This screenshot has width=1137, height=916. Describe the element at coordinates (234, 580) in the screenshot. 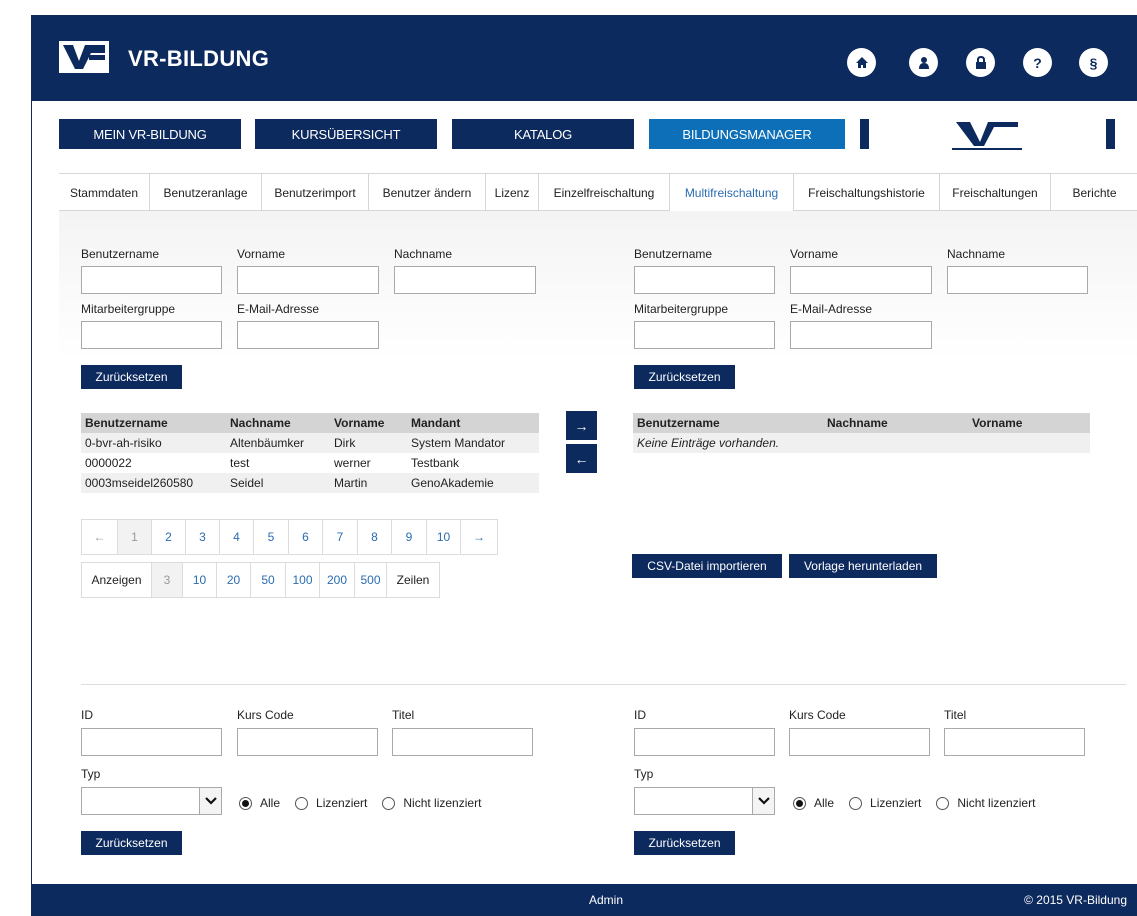

I see `rows-option-20: 20` at that location.